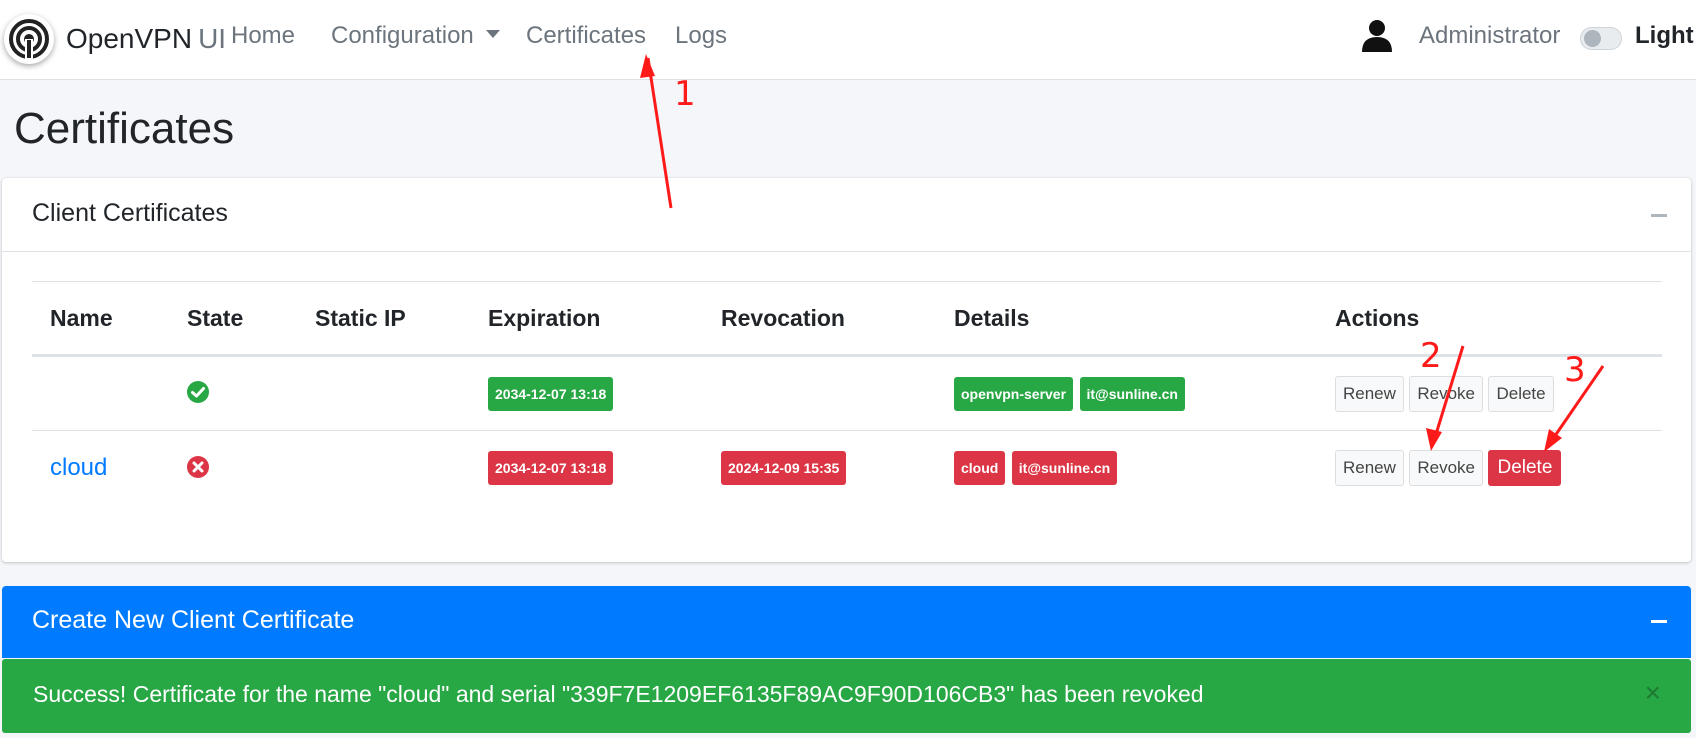 The image size is (1696, 738). I want to click on nav-home: Home, so click(263, 36).